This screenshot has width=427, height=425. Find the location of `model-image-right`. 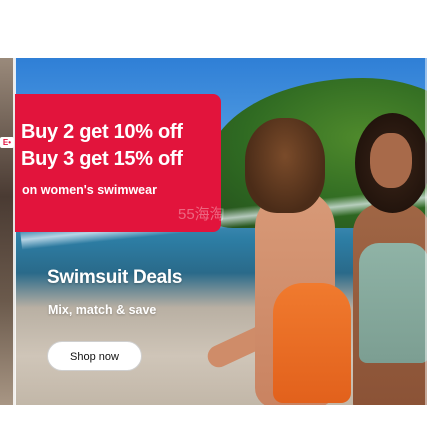

model-image-right is located at coordinates (386, 259).